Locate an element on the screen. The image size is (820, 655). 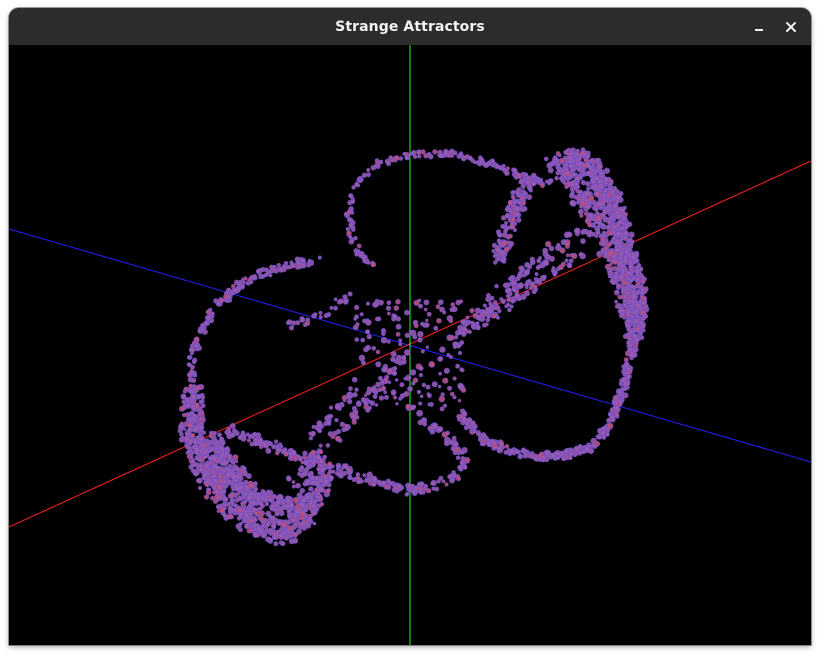
close-button is located at coordinates (791, 27).